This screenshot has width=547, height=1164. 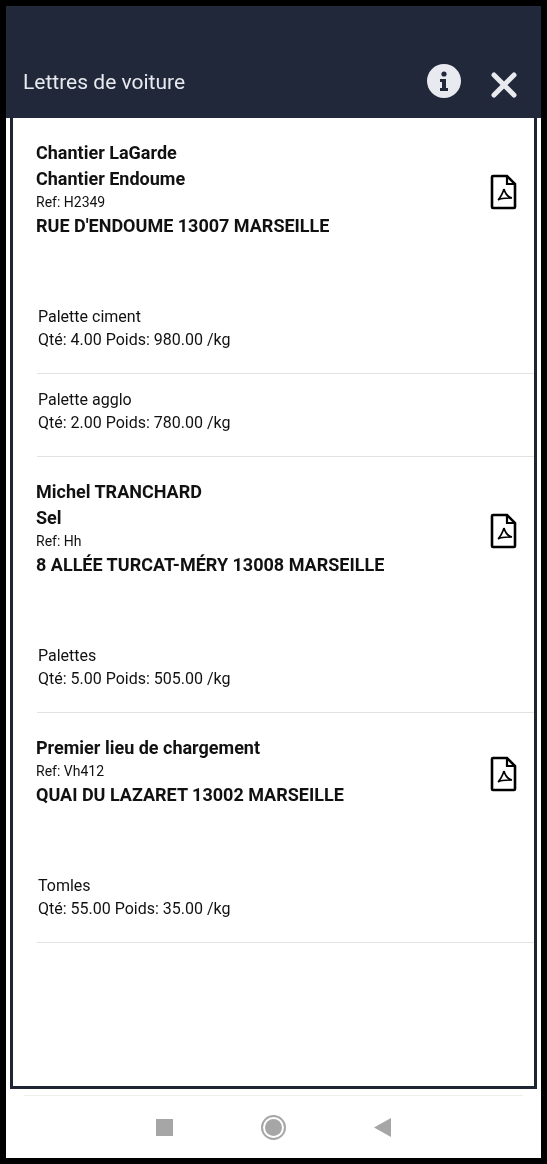 I want to click on stop-name: Chantier Endoume, so click(x=111, y=179).